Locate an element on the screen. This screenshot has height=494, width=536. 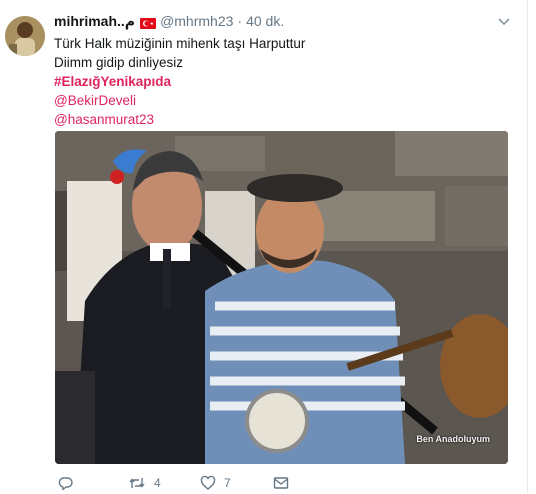
display-name: mihrimah..م is located at coordinates (94, 21).